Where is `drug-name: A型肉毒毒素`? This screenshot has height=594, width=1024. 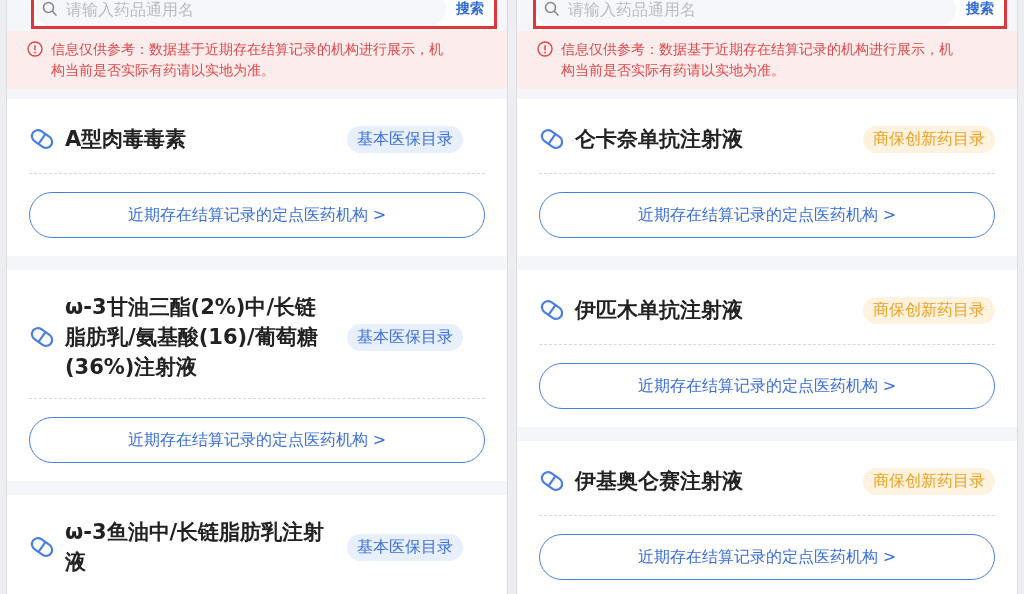 drug-name: A型肉毒毒素 is located at coordinates (126, 139).